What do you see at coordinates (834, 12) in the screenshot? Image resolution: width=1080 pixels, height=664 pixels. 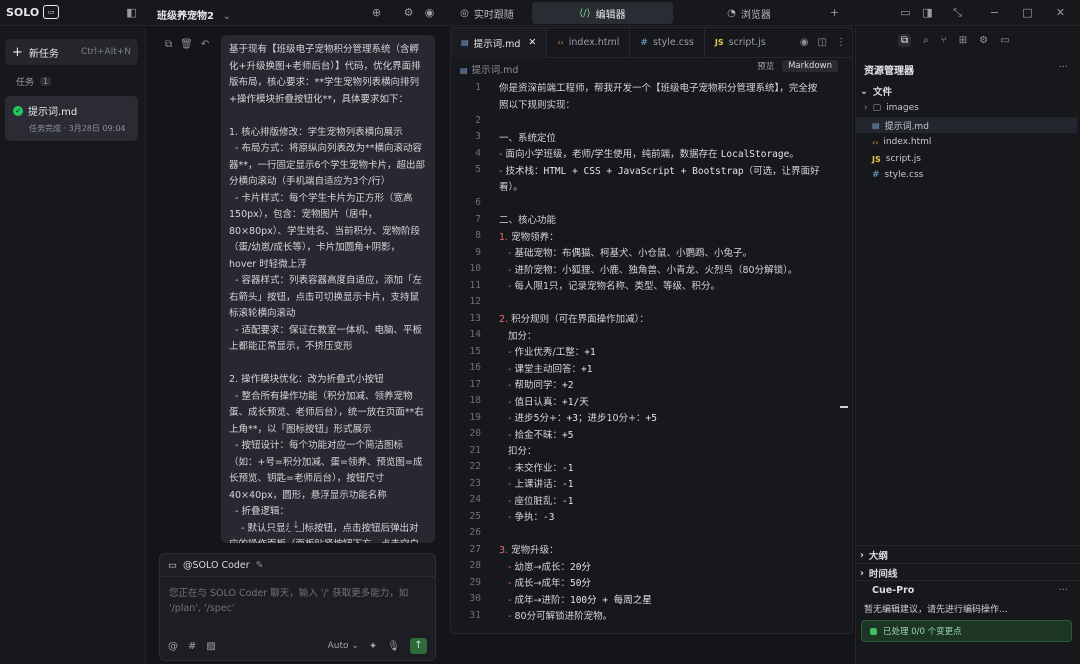 I see `add-tab-icon: +` at bounding box center [834, 12].